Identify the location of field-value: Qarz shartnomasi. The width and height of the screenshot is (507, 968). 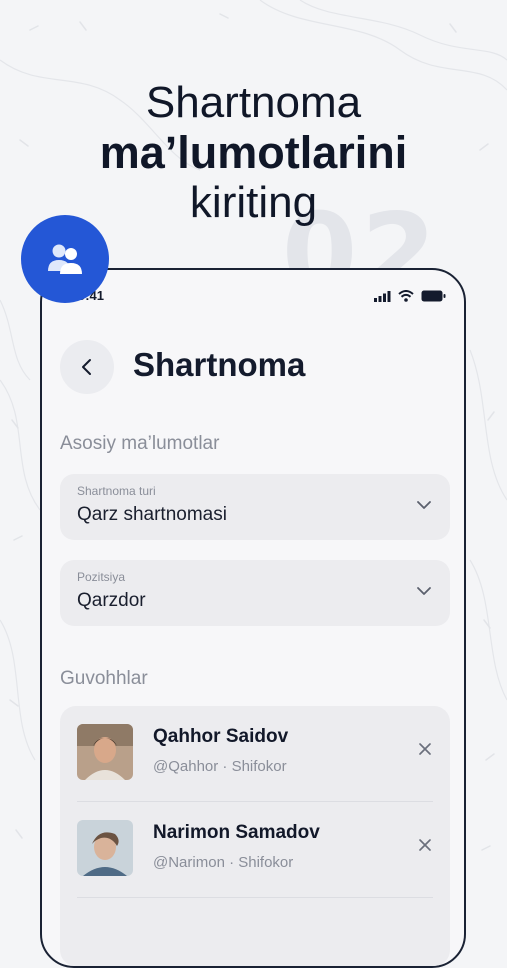
(152, 514).